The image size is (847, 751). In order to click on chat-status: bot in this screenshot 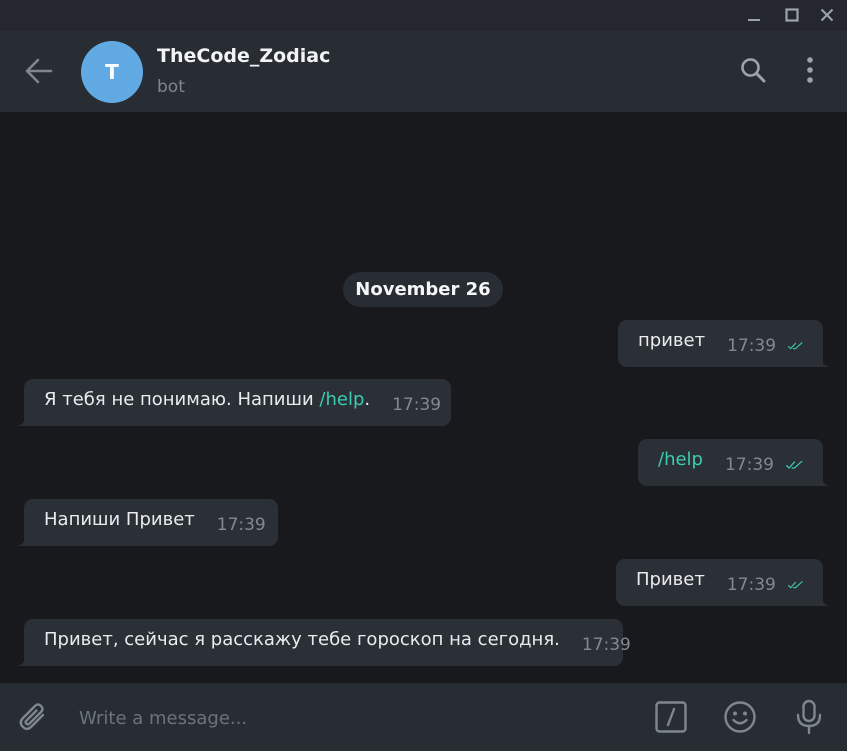, I will do `click(171, 87)`.